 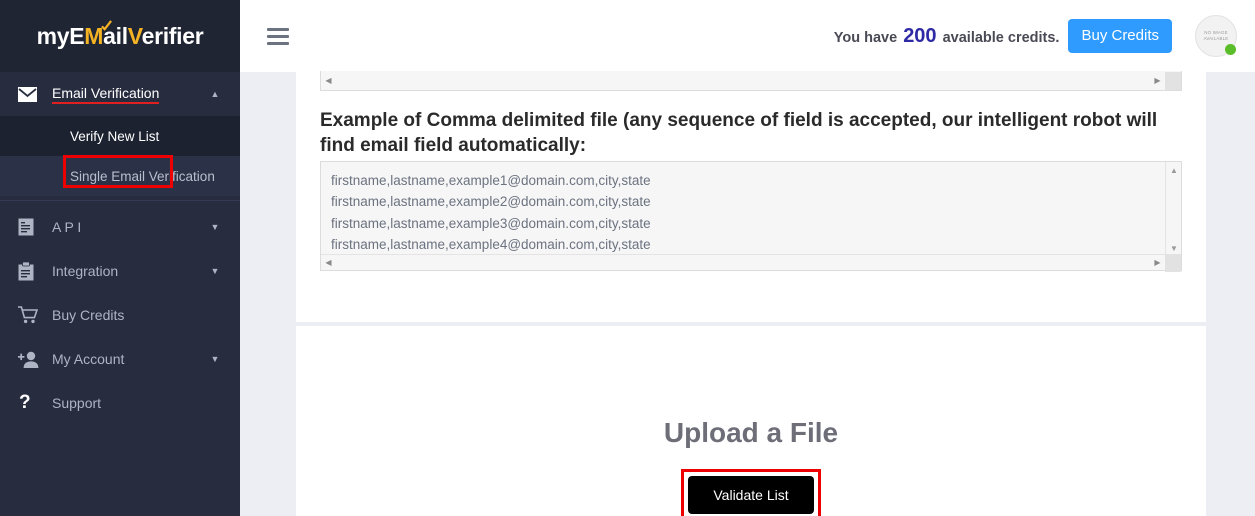 I want to click on sidebar-item-verify-new-list: Verify New List, so click(x=120, y=136).